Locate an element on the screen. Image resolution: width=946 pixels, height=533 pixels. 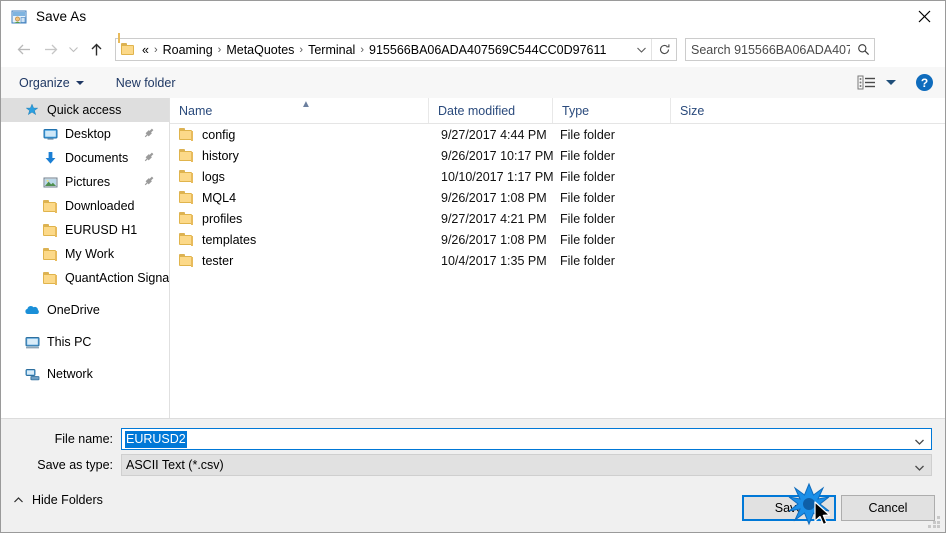
sidebar-item-this-pc: This PC is located at coordinates (85, 342).